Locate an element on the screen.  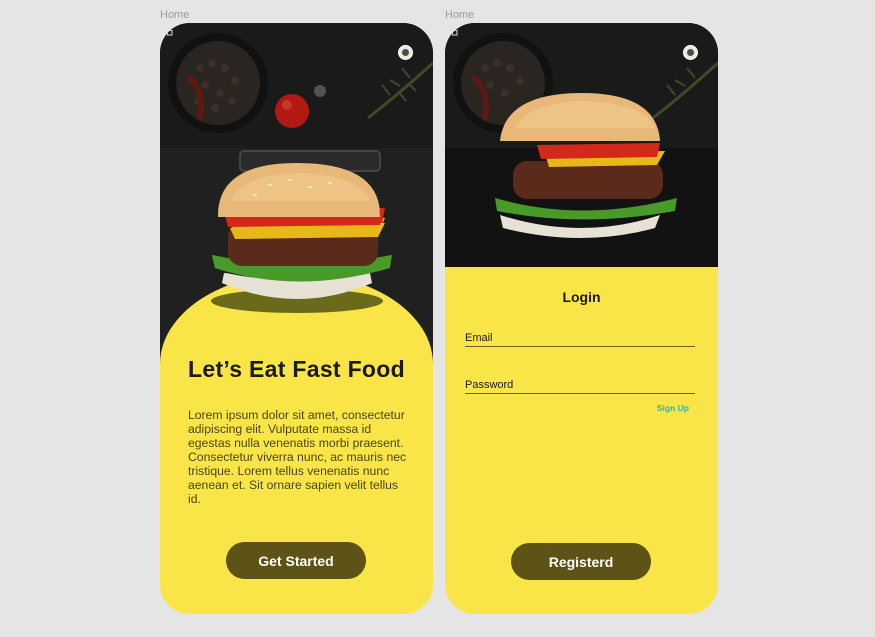
password-field: Password is located at coordinates (580, 386).